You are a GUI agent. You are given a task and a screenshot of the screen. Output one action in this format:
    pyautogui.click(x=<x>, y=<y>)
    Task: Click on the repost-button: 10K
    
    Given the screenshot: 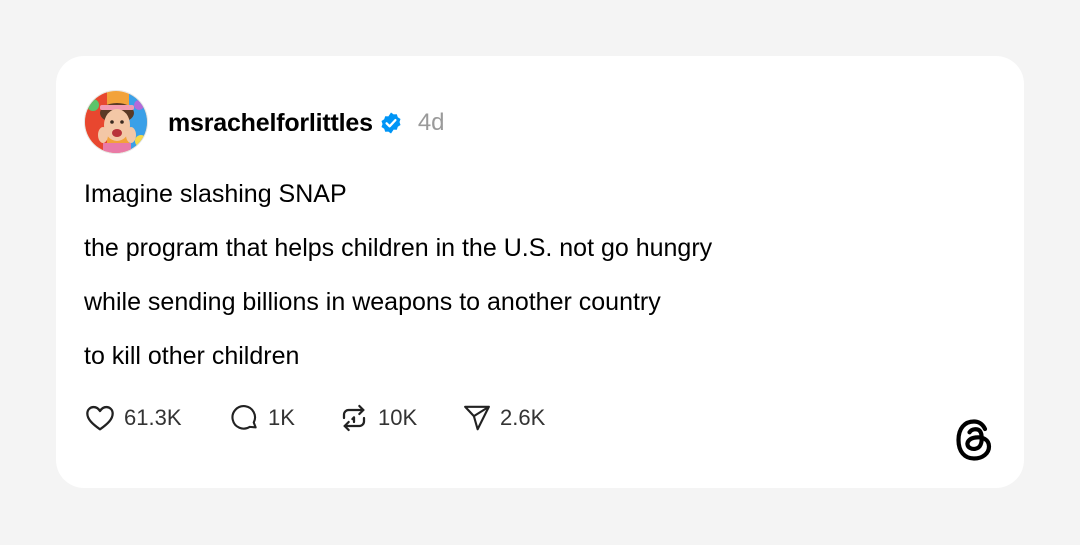 What is the action you would take?
    pyautogui.click(x=400, y=418)
    